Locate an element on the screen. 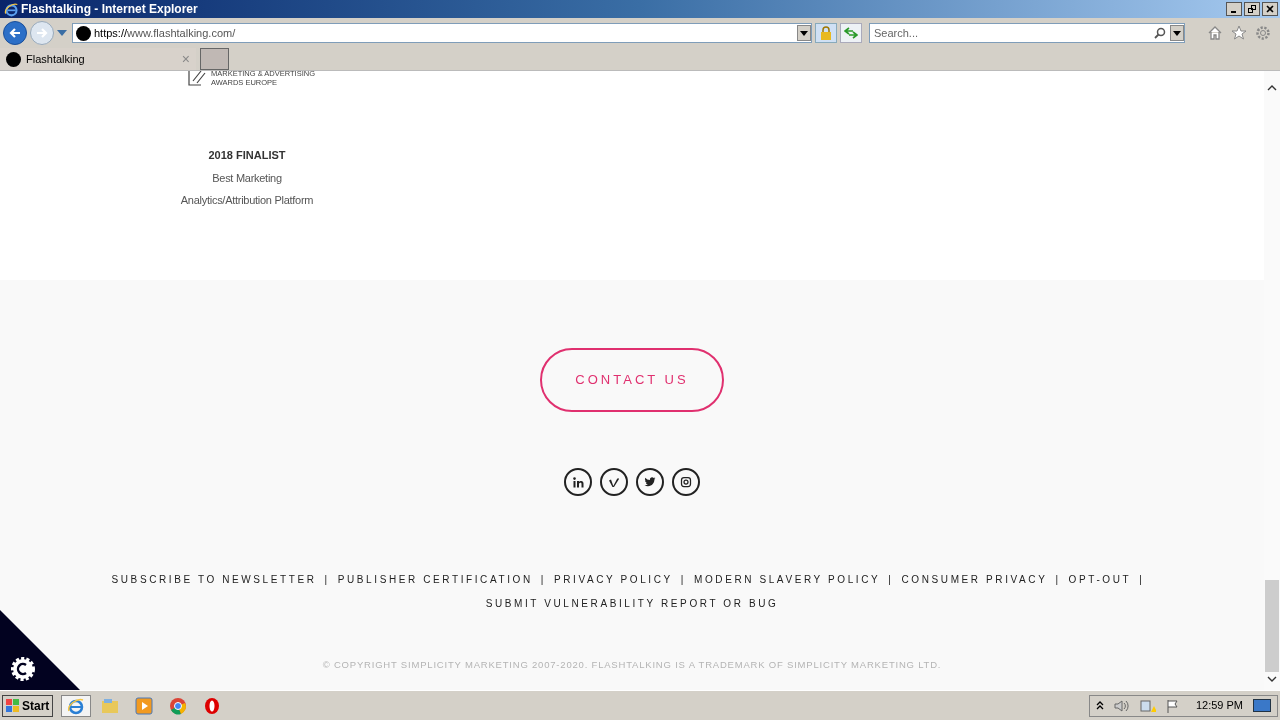  show-desktop-icon is located at coordinates (1262, 705).